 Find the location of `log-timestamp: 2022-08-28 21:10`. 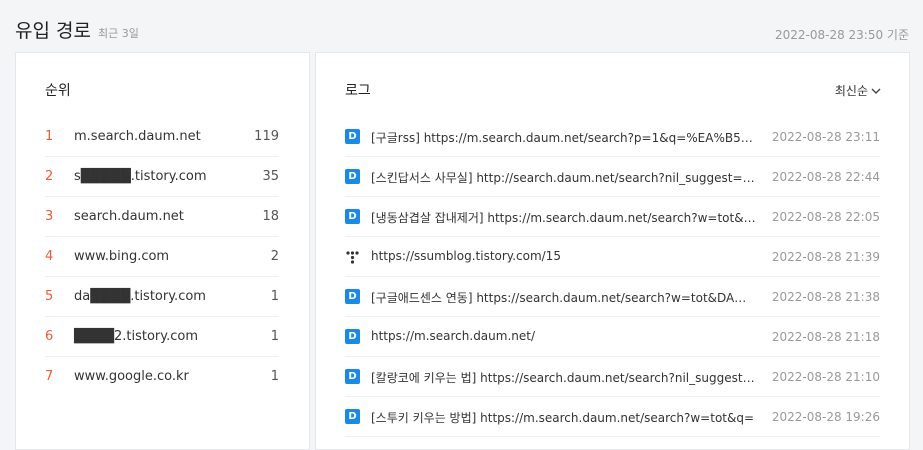

log-timestamp: 2022-08-28 21:10 is located at coordinates (825, 377).